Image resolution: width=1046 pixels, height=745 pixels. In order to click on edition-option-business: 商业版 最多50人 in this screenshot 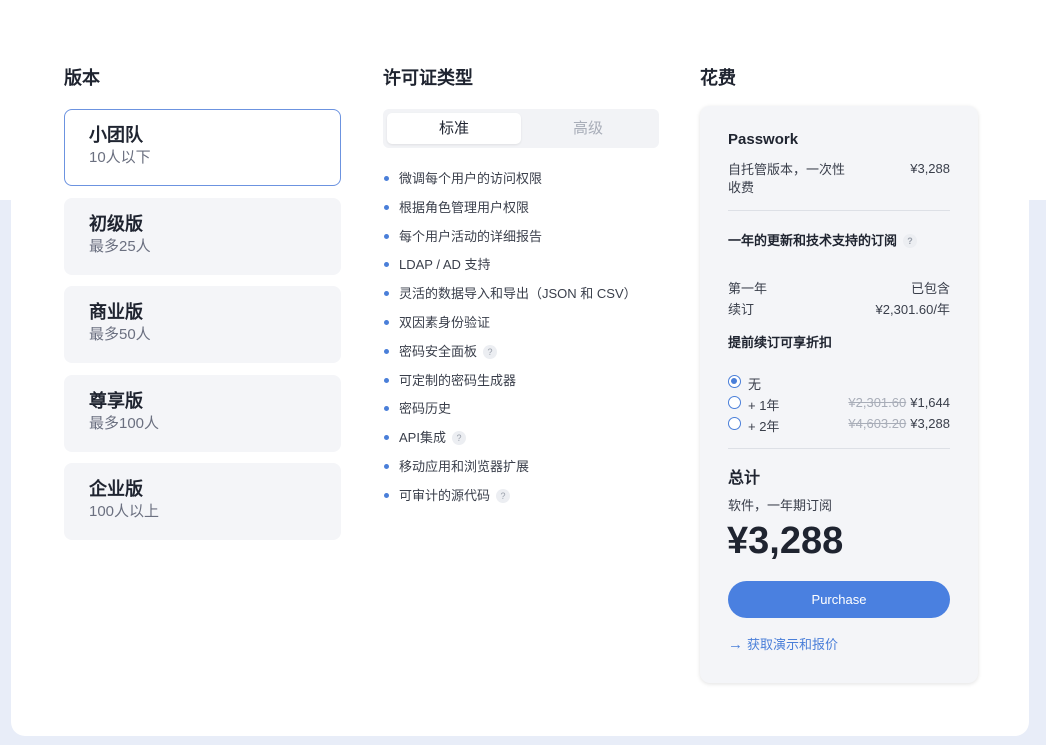, I will do `click(202, 324)`.